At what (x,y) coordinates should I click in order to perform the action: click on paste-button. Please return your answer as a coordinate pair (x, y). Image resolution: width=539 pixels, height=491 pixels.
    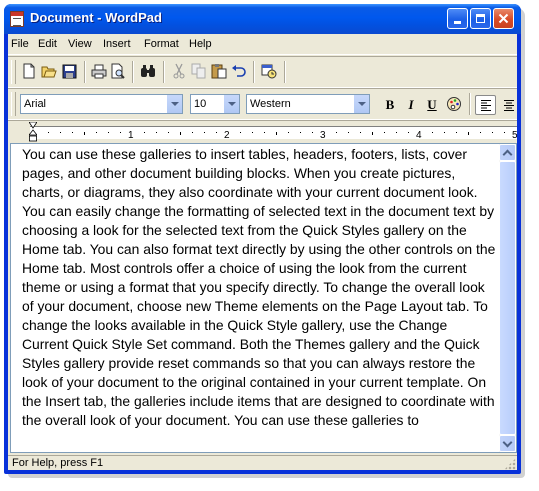
    Looking at the image, I should click on (219, 71).